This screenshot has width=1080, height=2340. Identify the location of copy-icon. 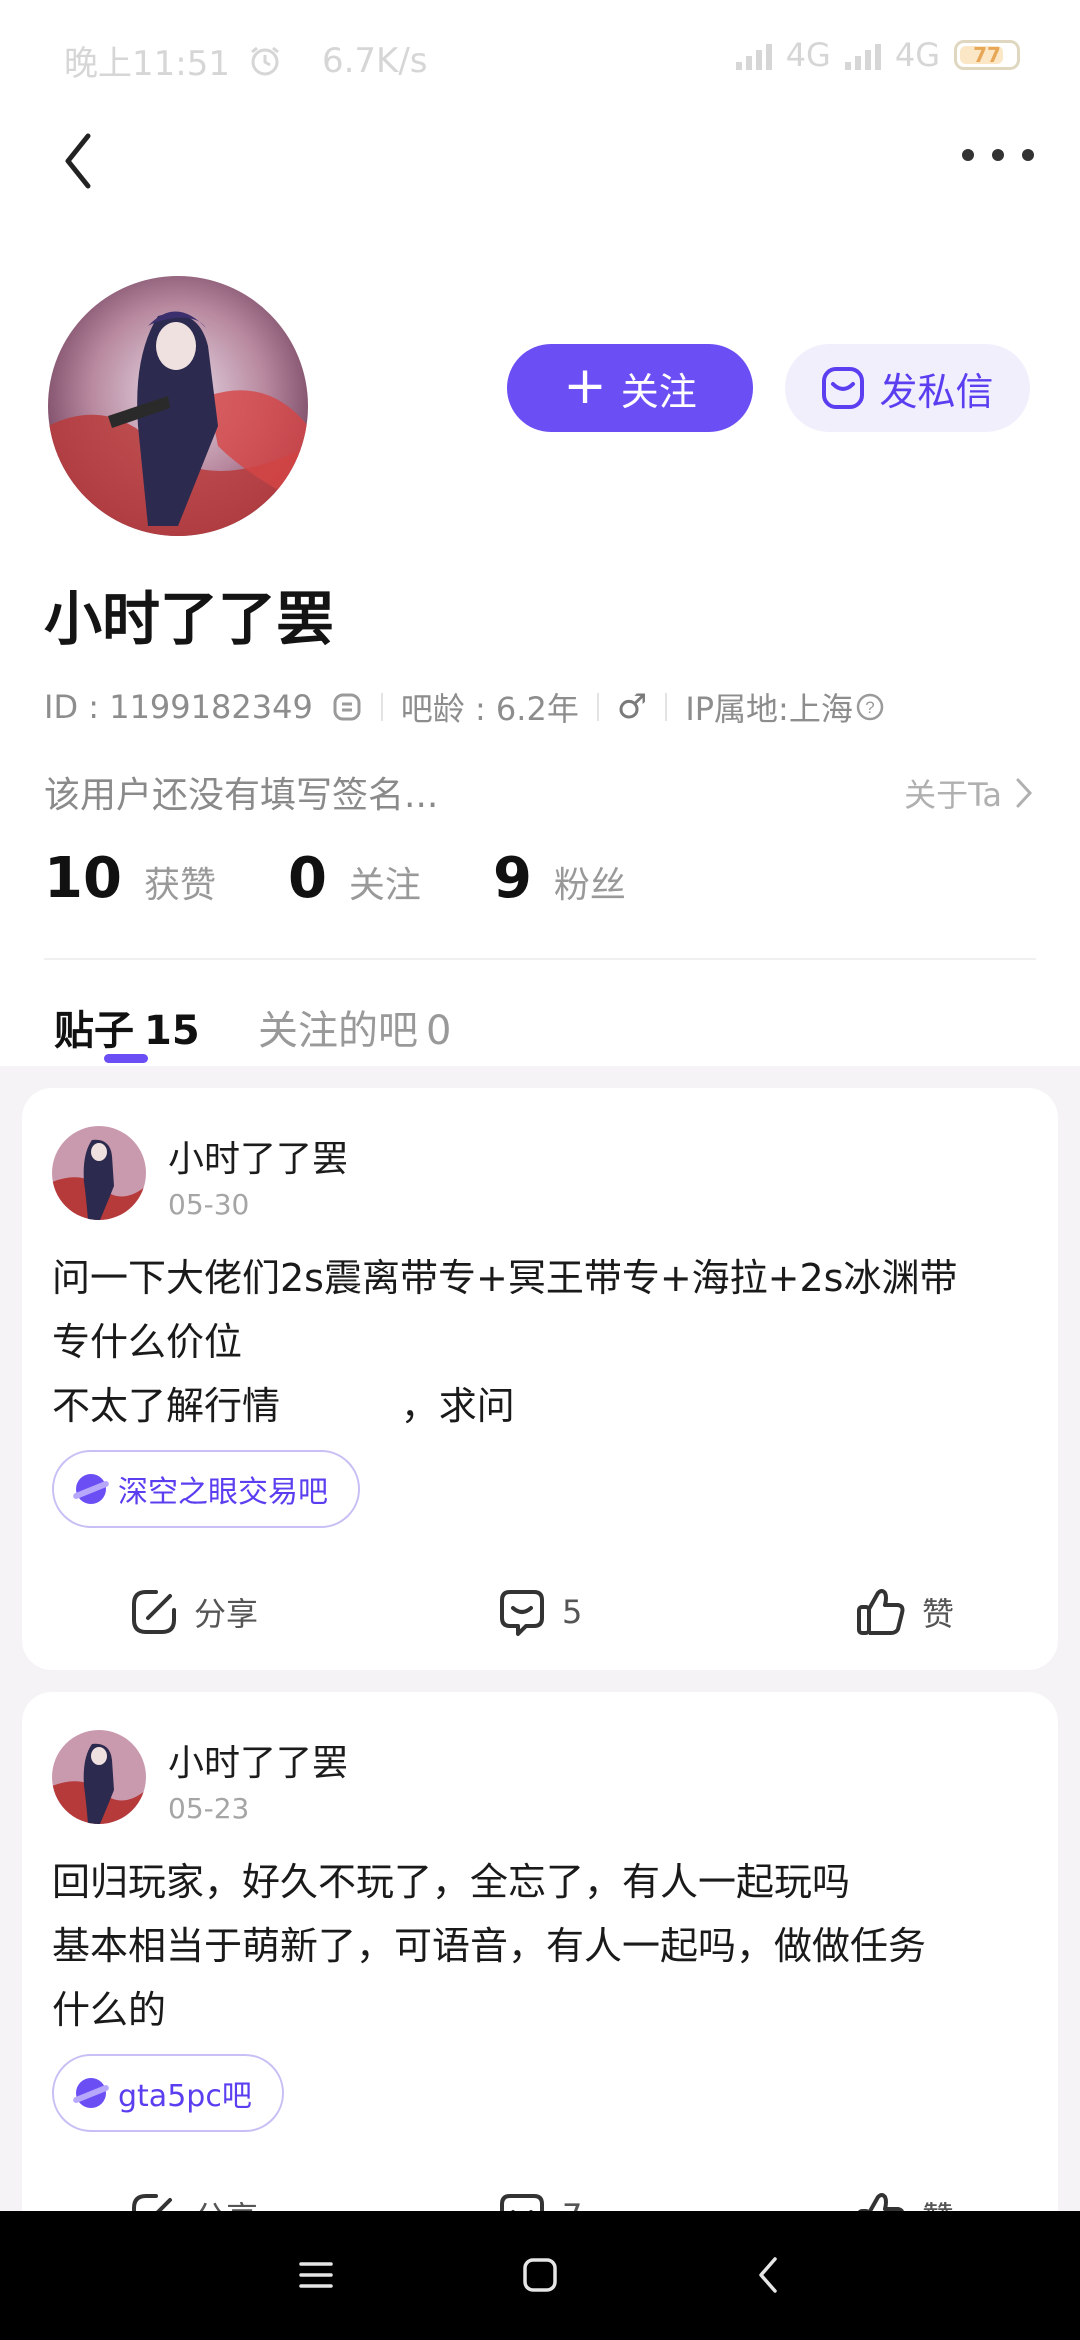
(347, 707).